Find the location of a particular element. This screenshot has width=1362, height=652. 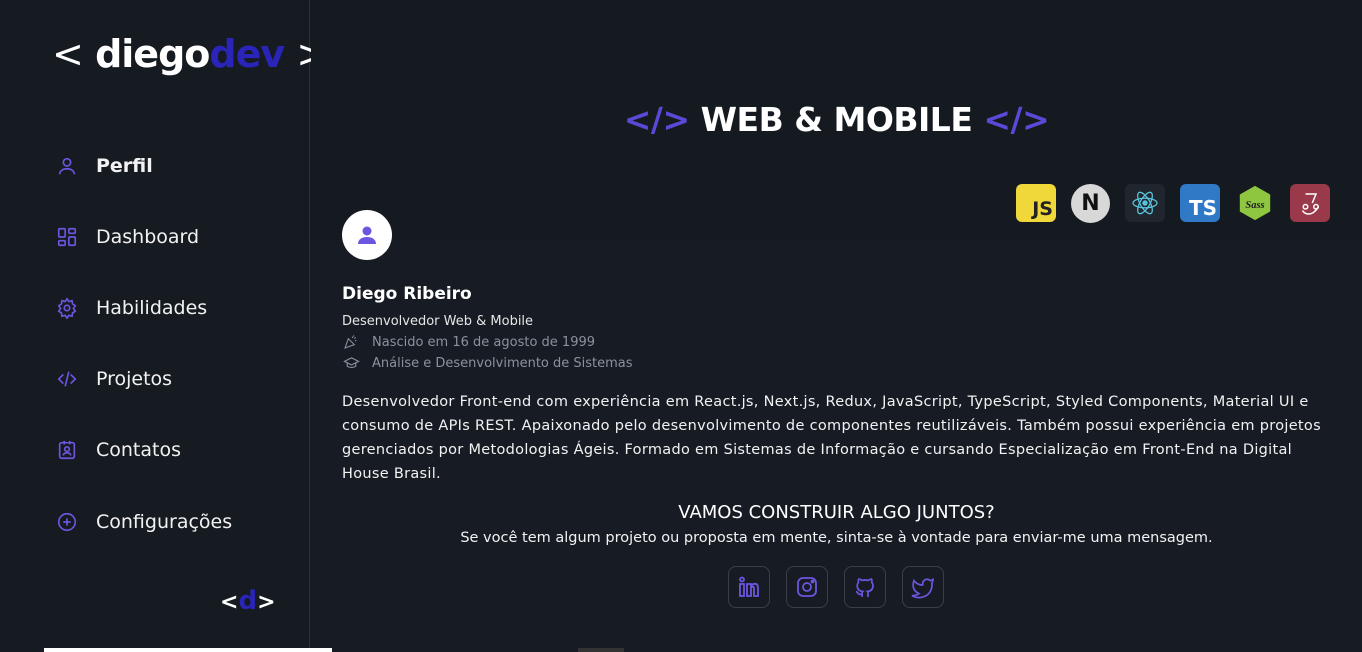

twitter-button is located at coordinates (923, 587).